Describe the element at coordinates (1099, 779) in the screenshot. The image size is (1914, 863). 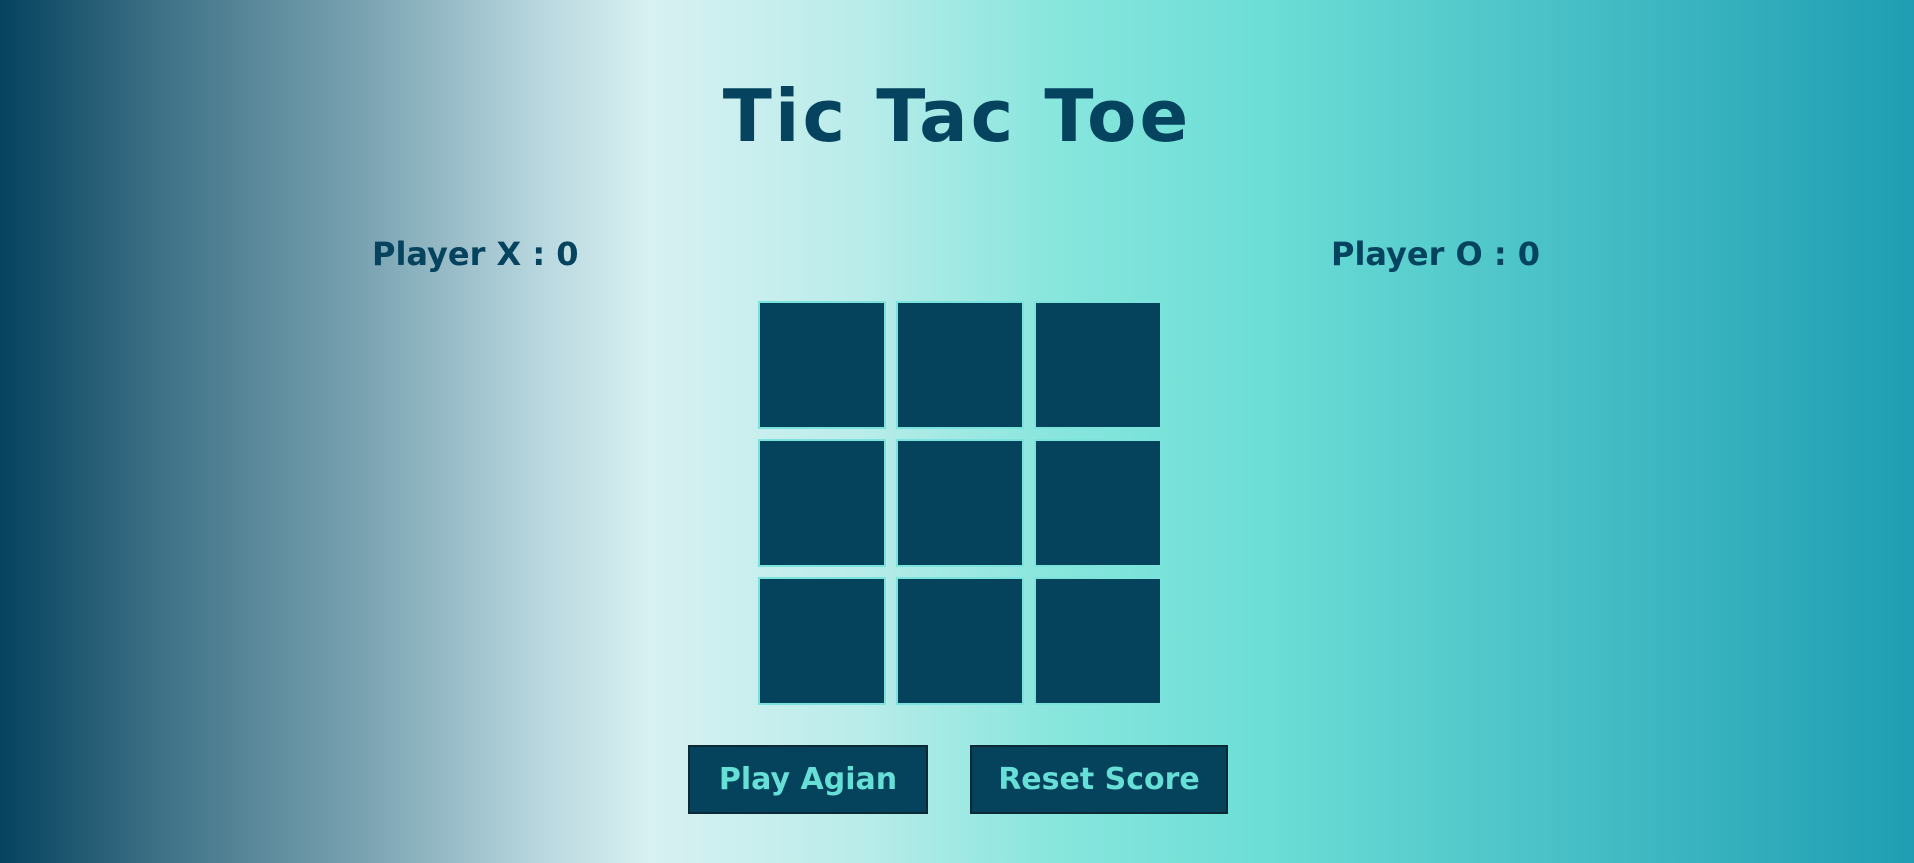
I see `reset-score-button: Reset Score` at that location.